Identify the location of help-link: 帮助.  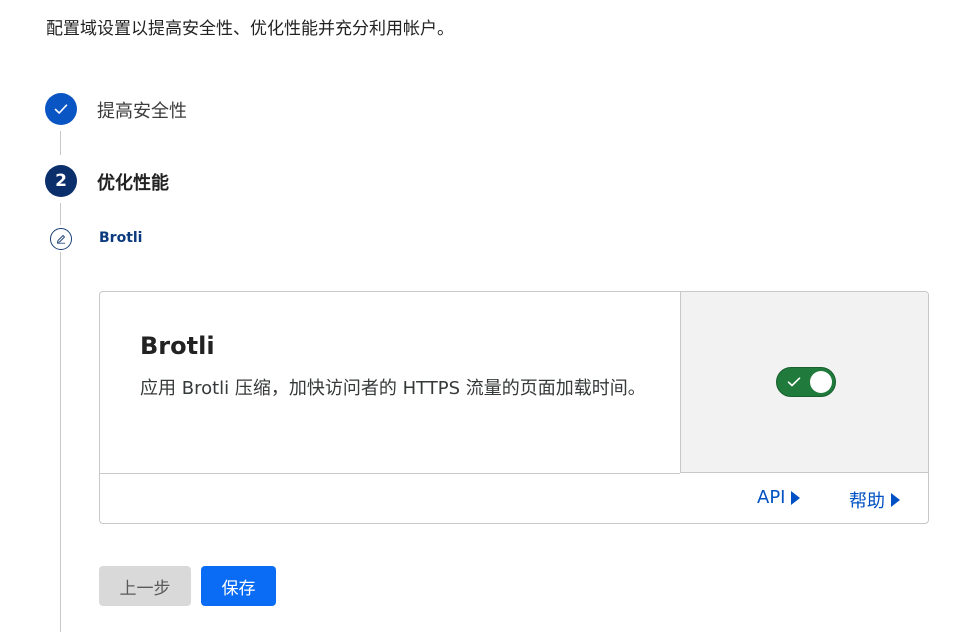
(874, 500).